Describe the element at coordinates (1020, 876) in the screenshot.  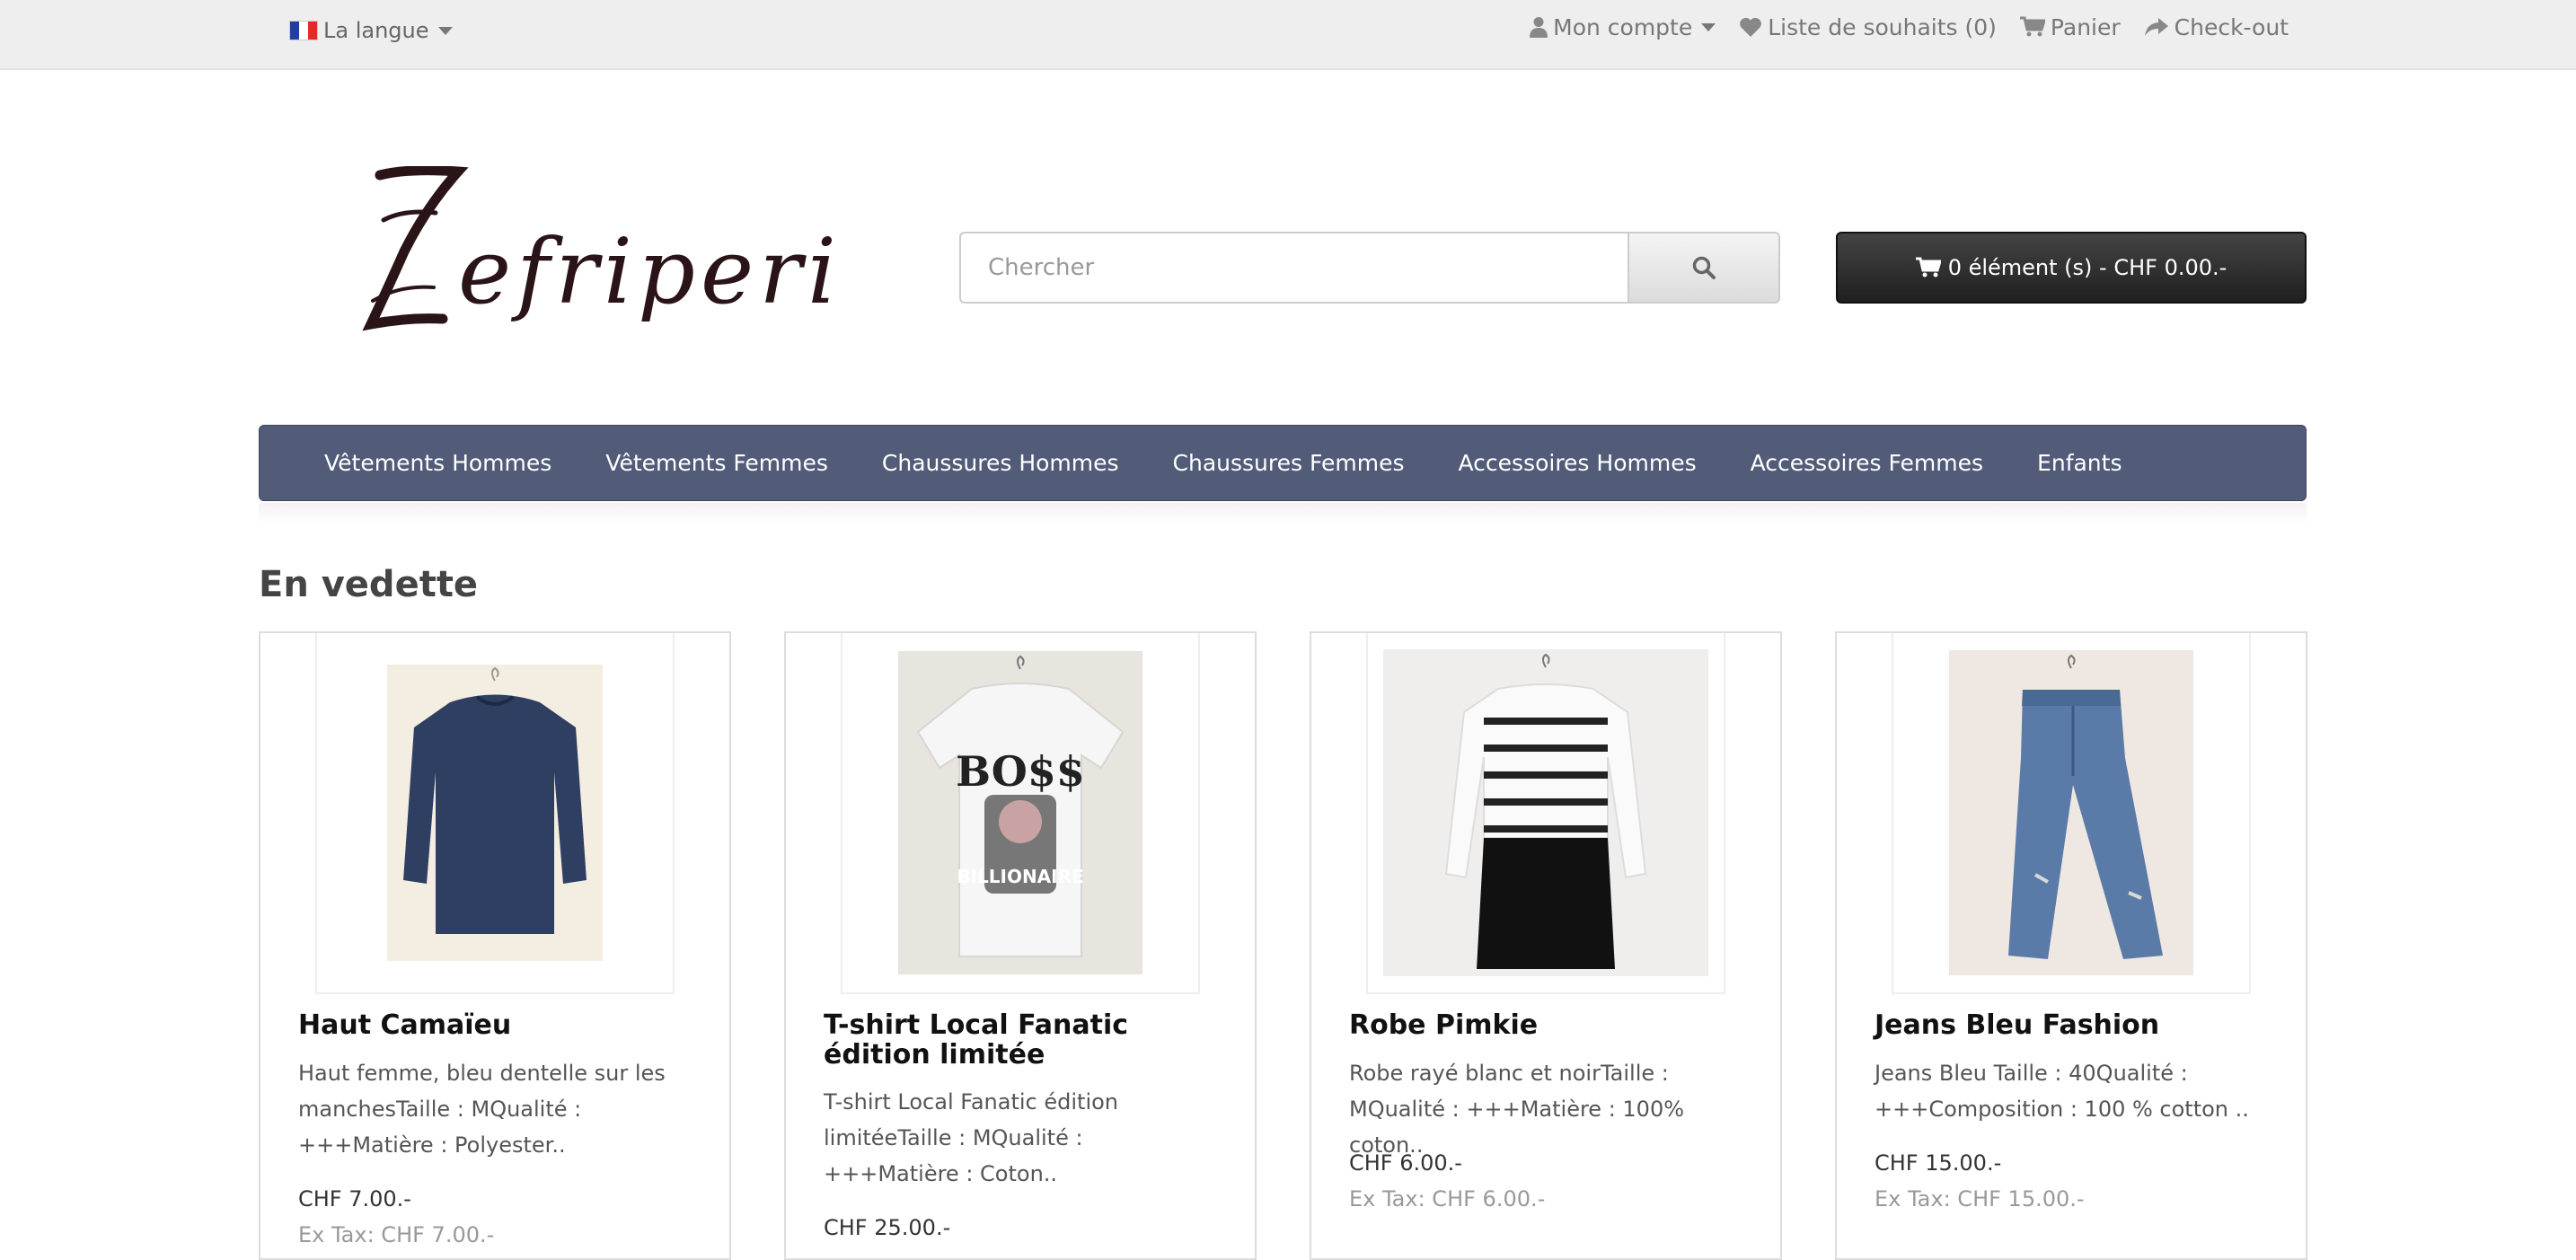
I see `svg-text: BILLIONAIRE` at that location.